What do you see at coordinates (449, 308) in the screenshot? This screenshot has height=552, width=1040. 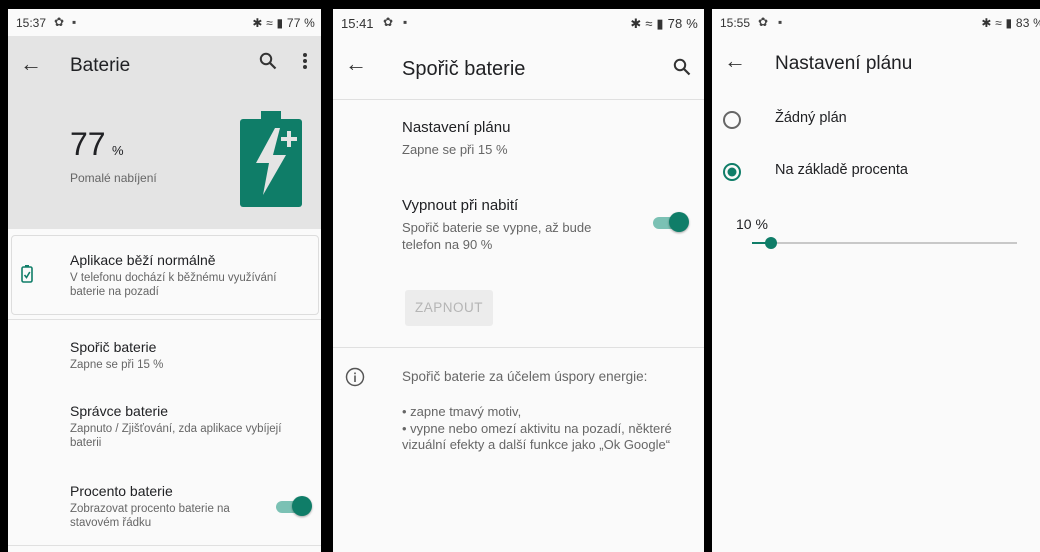 I see `turn-on-button: ZAPNOUT` at bounding box center [449, 308].